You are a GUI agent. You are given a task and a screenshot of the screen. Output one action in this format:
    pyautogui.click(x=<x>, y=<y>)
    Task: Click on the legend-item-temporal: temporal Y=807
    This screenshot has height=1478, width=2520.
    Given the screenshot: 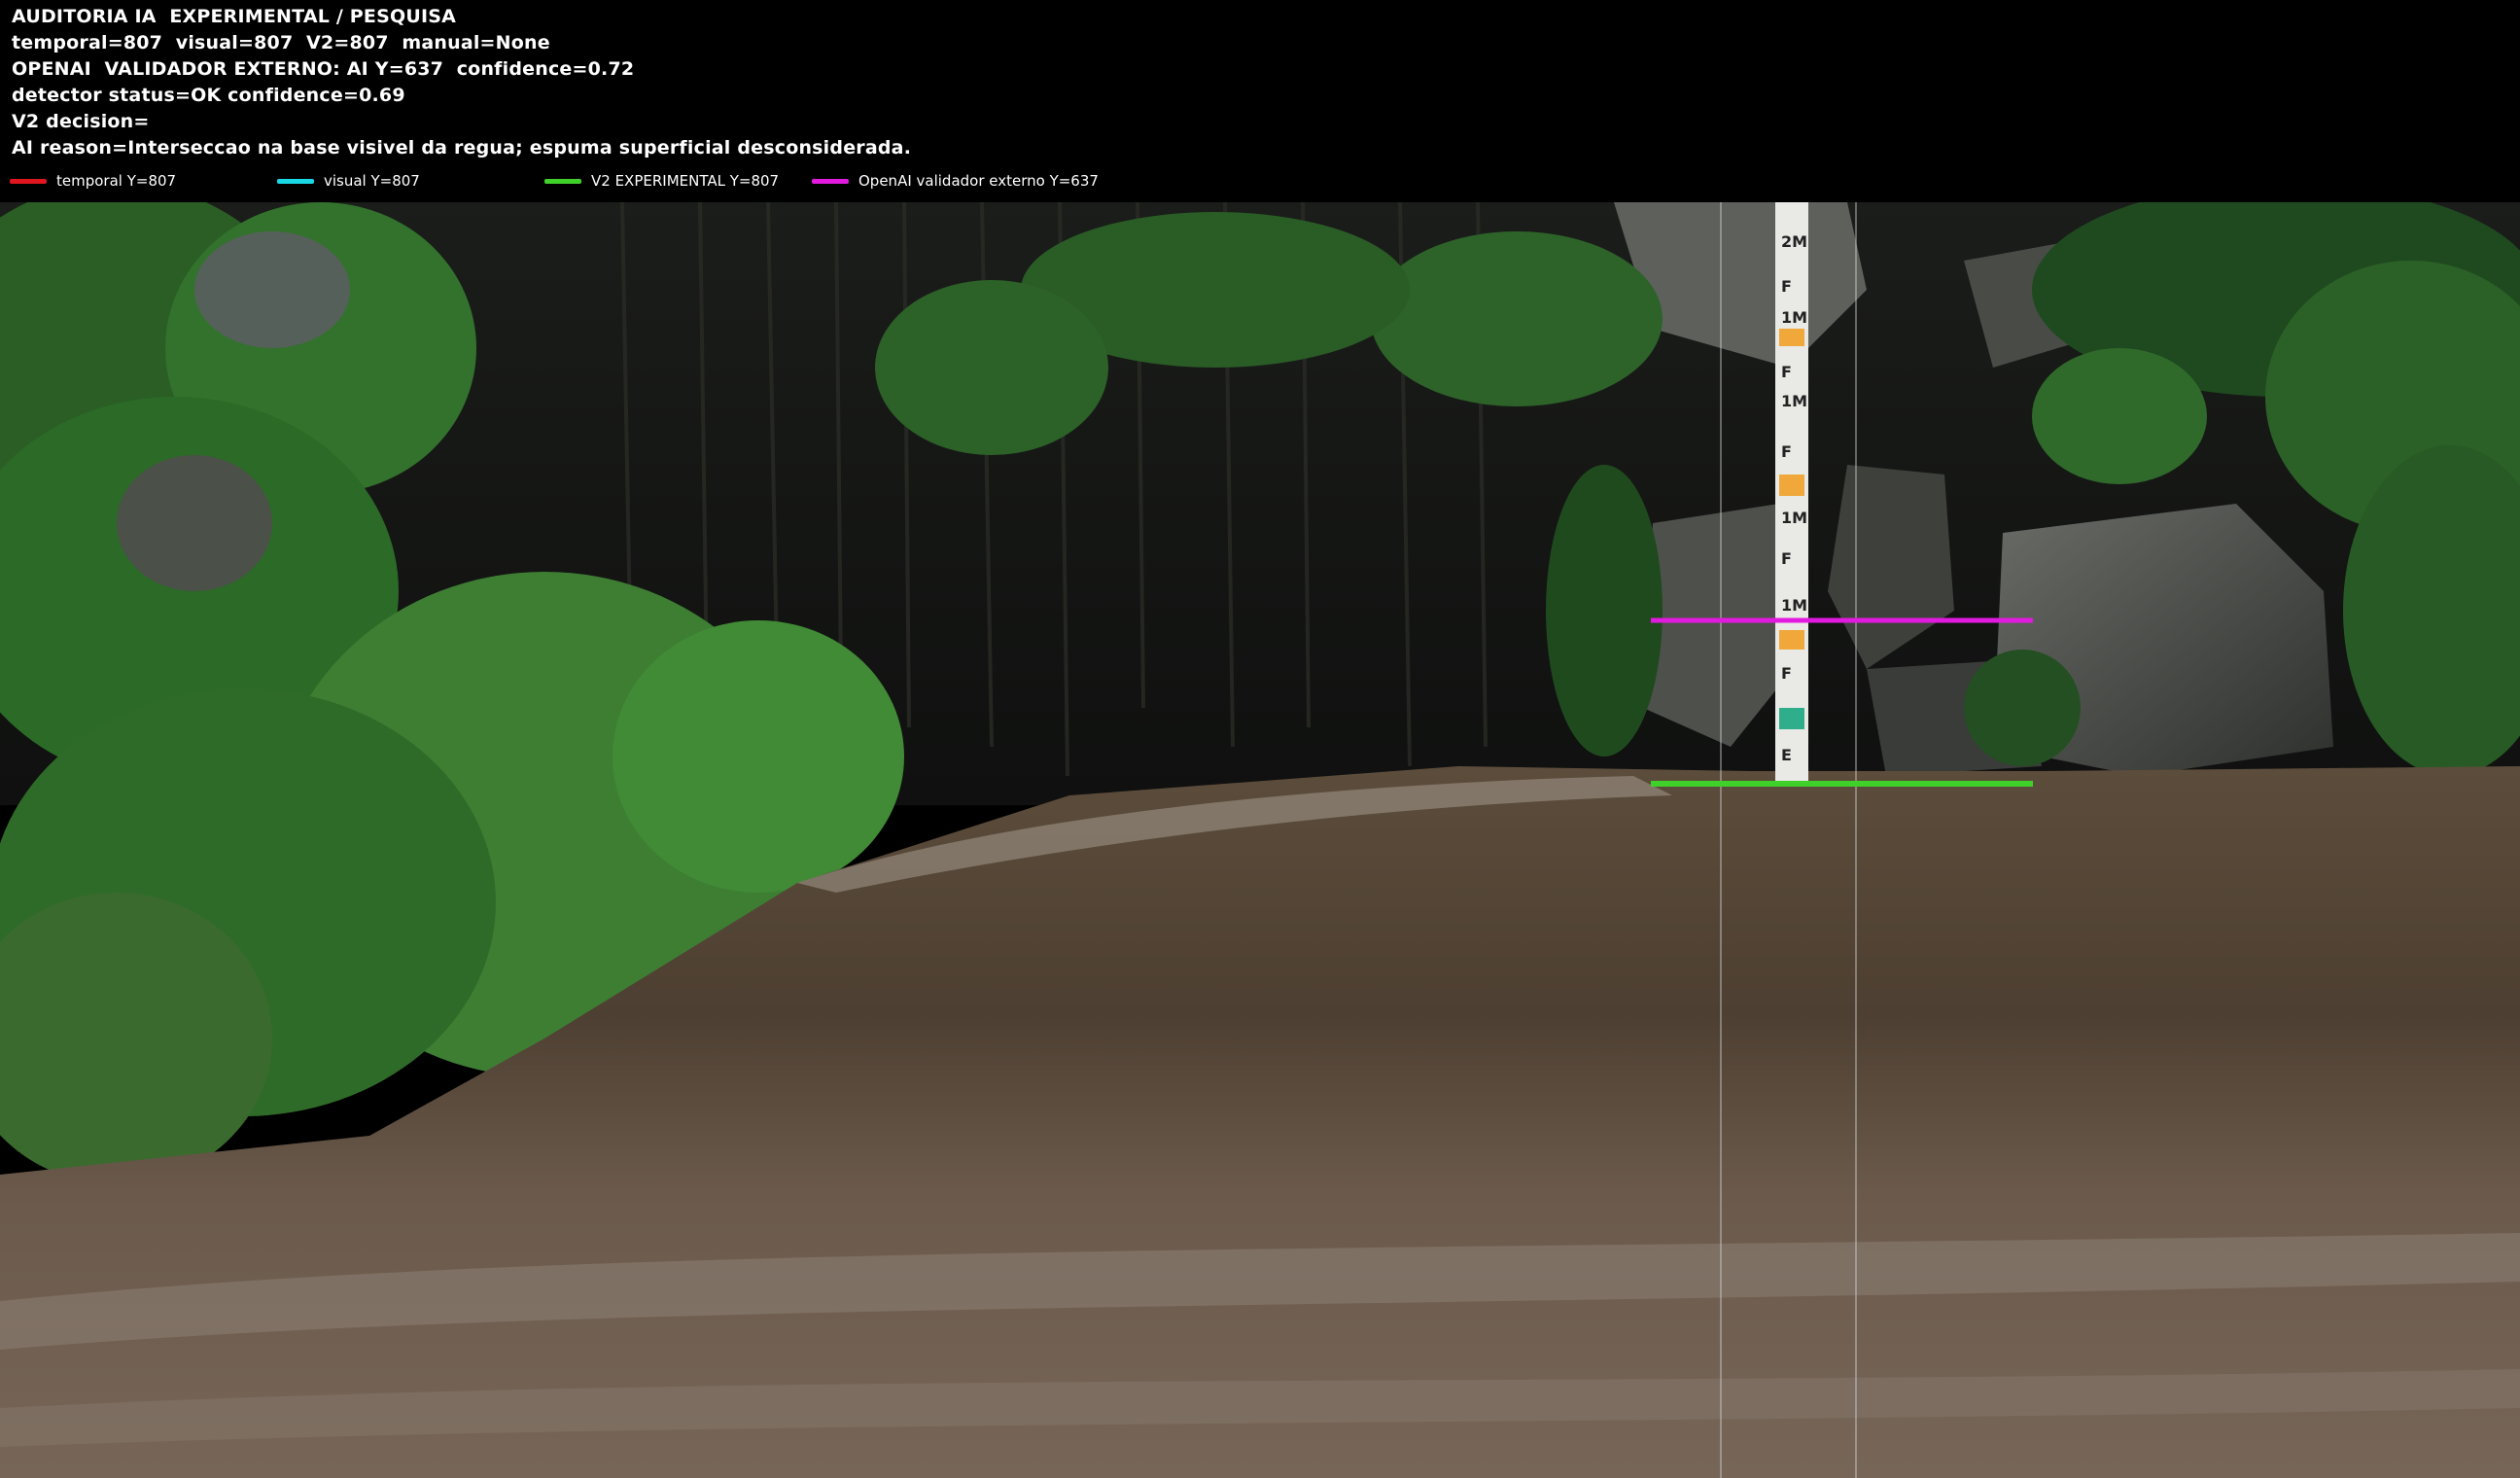 What is the action you would take?
    pyautogui.click(x=93, y=181)
    